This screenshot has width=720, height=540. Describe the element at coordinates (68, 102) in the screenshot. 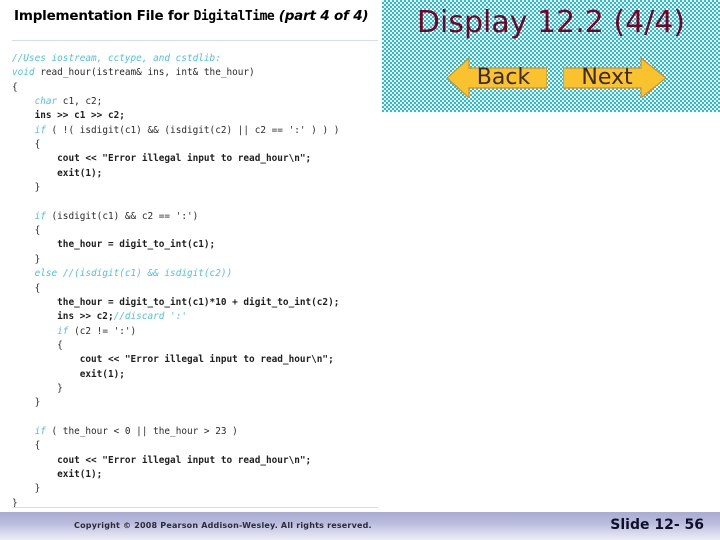

I see `code-line: char c1, c2;` at that location.